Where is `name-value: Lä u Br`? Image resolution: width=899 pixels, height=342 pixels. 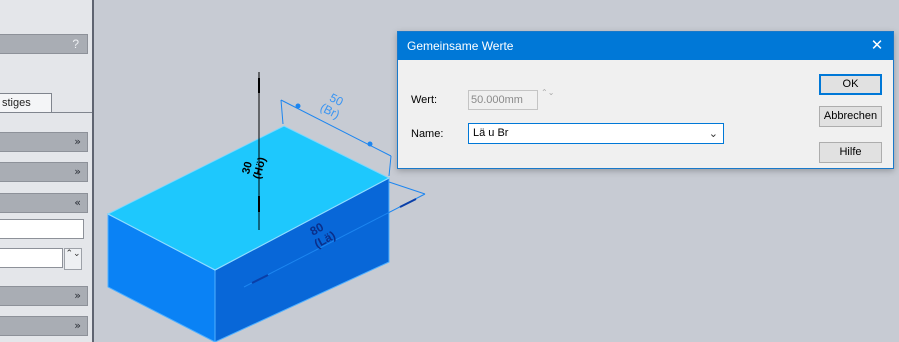
name-value: Lä u Br is located at coordinates (491, 133).